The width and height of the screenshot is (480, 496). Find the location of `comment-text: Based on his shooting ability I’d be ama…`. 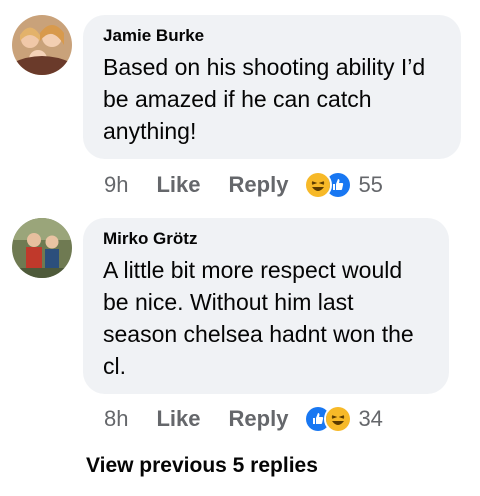

comment-text: Based on his shooting ability I’d be ama… is located at coordinates (264, 99).